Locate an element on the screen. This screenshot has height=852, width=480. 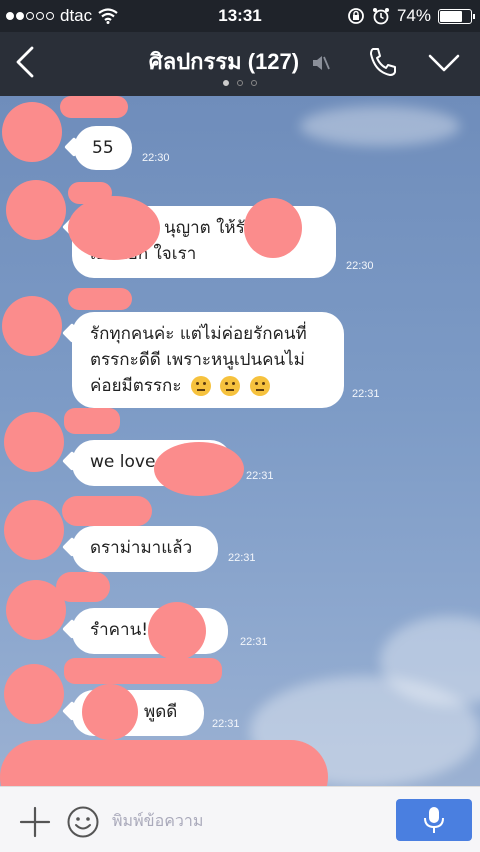
mute-icon is located at coordinates (322, 63).